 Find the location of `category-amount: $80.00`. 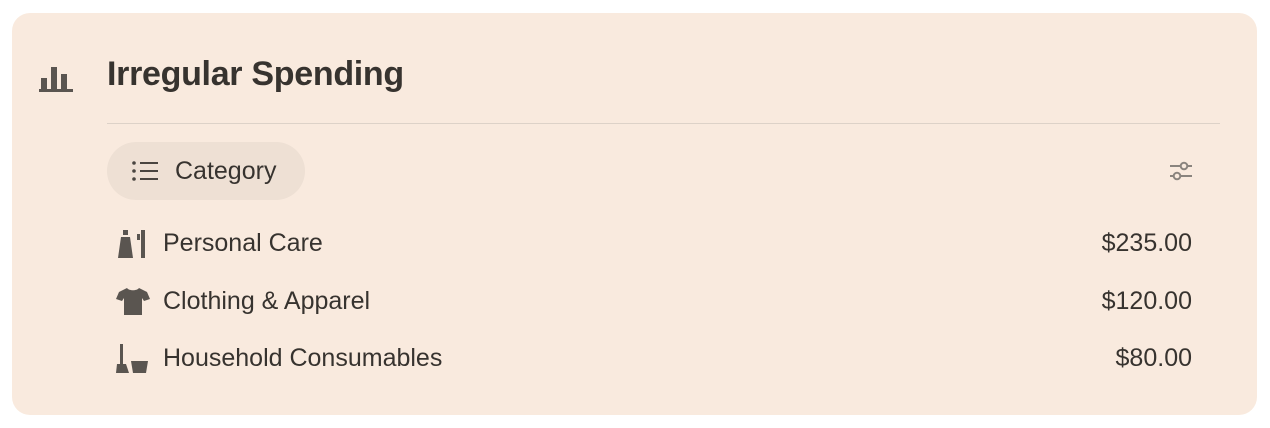

category-amount: $80.00 is located at coordinates (1153, 358).